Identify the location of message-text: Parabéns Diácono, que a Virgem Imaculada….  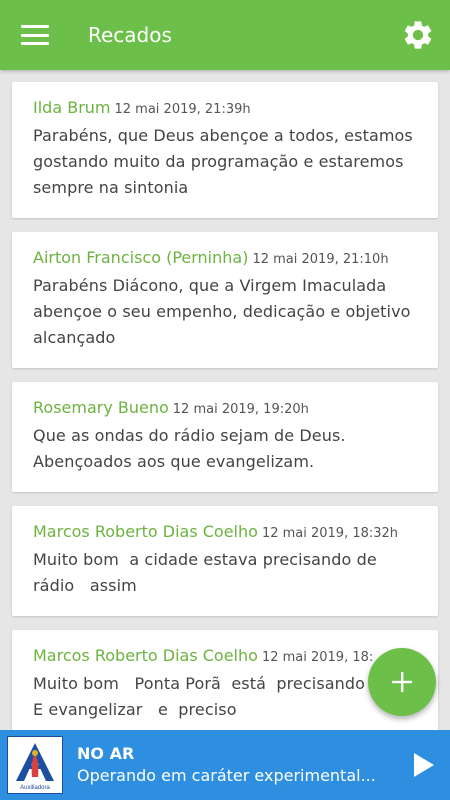
(222, 311).